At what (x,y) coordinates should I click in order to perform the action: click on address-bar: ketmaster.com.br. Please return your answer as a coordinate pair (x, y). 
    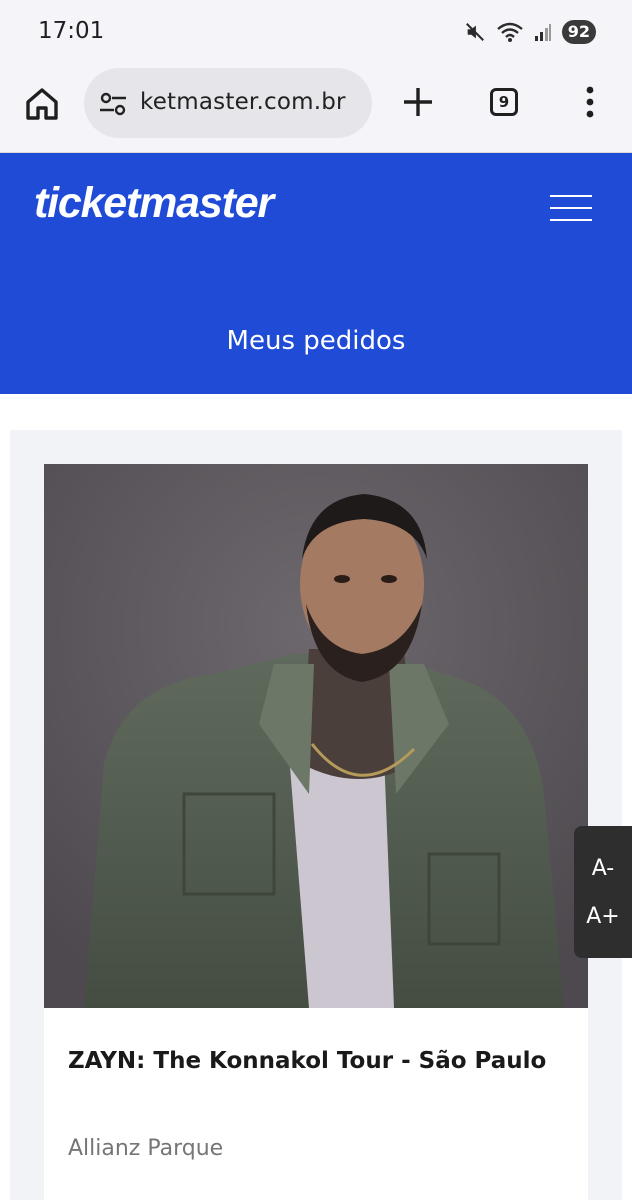
    Looking at the image, I should click on (228, 103).